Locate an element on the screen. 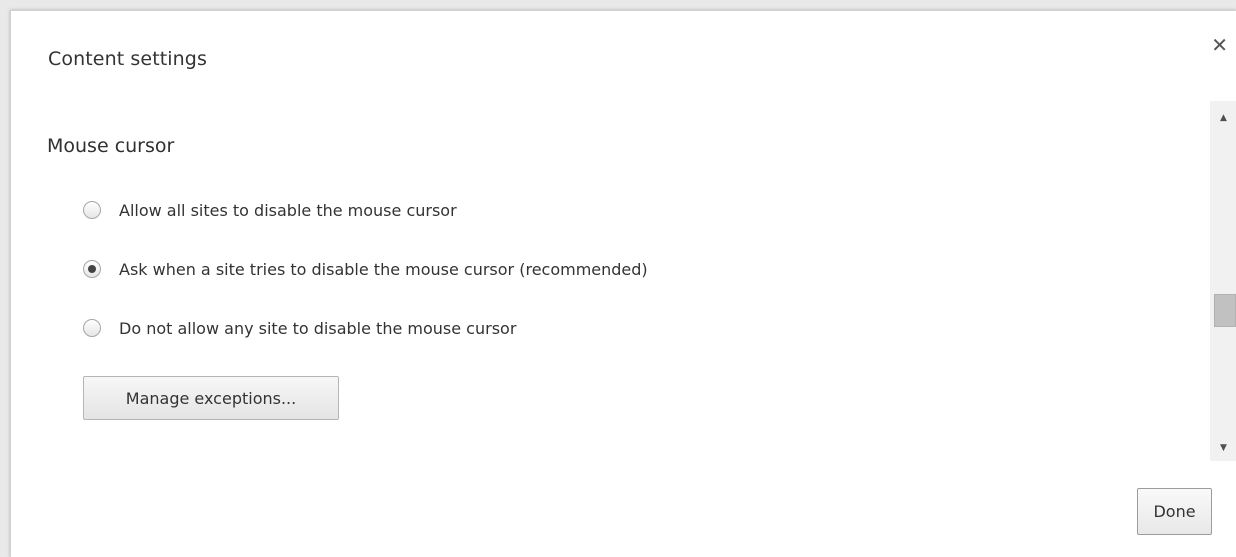 Image resolution: width=1236 pixels, height=557 pixels. scroll-down-icon: ▼ is located at coordinates (1223, 448).